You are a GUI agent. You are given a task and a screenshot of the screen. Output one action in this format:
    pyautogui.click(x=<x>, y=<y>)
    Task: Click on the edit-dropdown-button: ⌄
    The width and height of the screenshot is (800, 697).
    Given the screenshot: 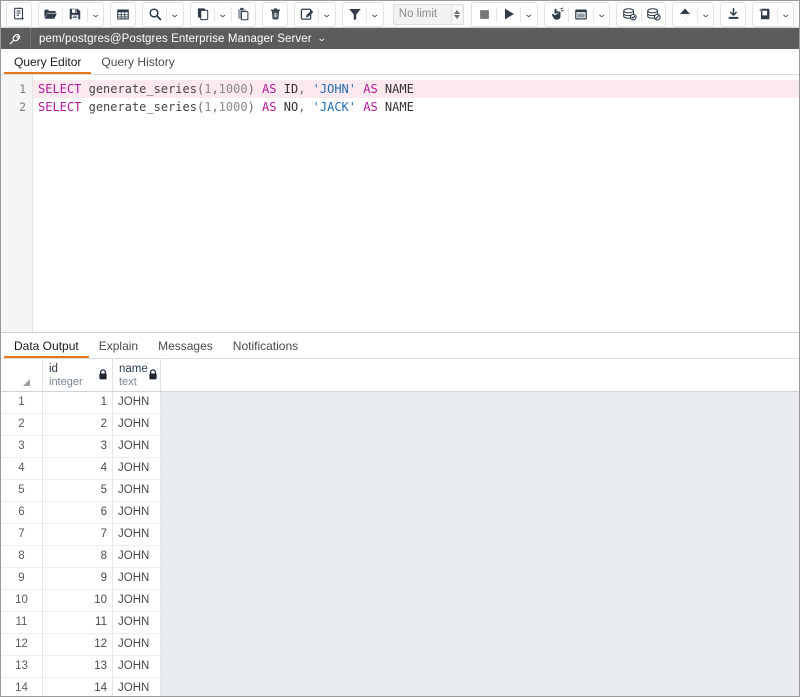 What is the action you would take?
    pyautogui.click(x=327, y=14)
    